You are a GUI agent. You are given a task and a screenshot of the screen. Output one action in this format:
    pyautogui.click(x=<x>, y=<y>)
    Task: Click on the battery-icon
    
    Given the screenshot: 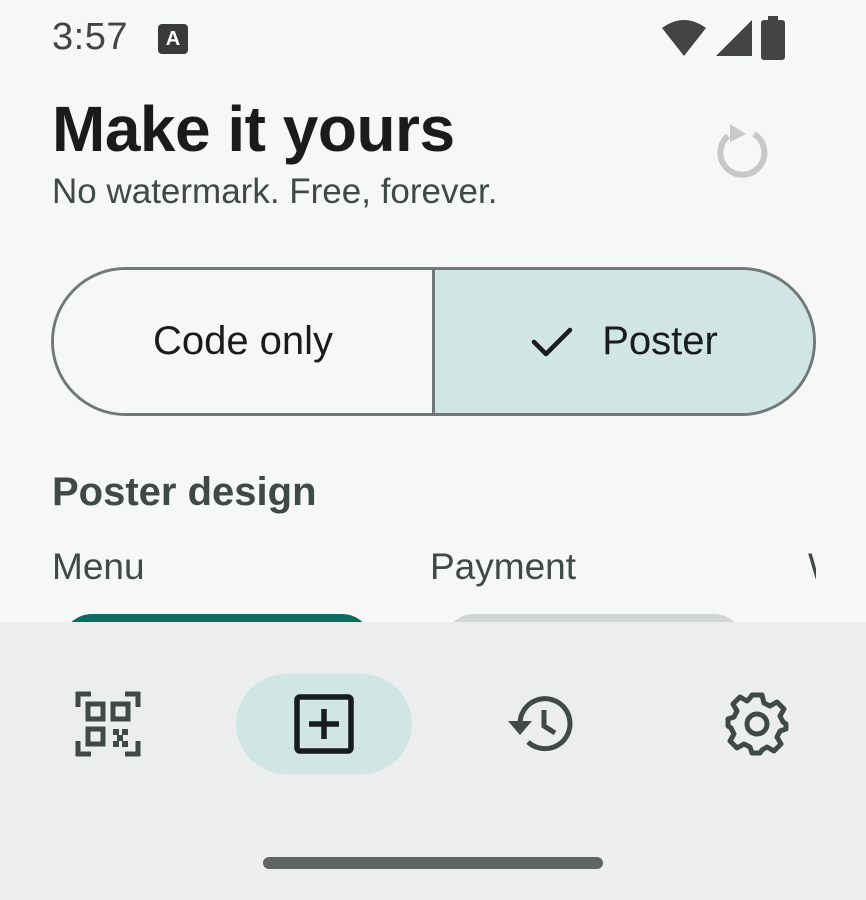 What is the action you would take?
    pyautogui.click(x=773, y=38)
    